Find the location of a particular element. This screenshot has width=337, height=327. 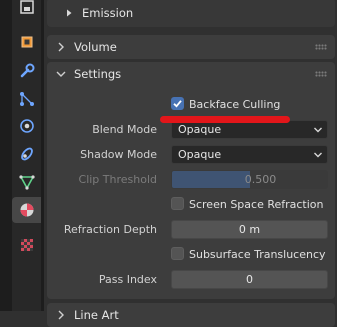

screen-space-refraction-label: Screen Space Refraction is located at coordinates (256, 204).